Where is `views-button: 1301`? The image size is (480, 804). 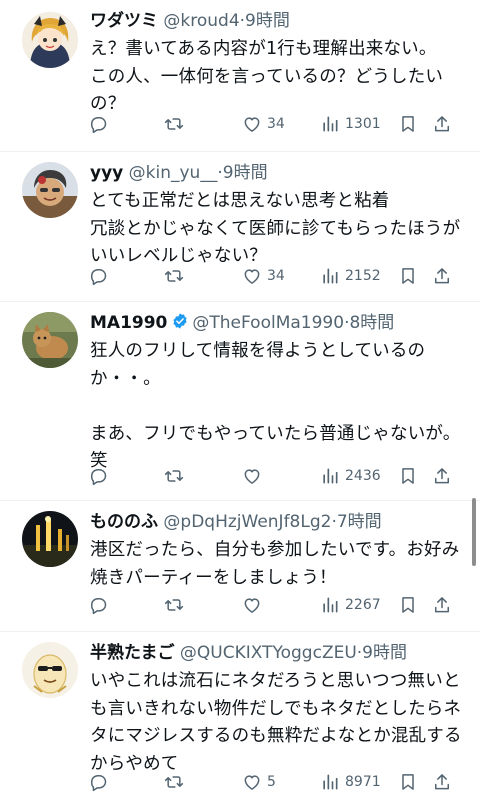 views-button: 1301 is located at coordinates (350, 124).